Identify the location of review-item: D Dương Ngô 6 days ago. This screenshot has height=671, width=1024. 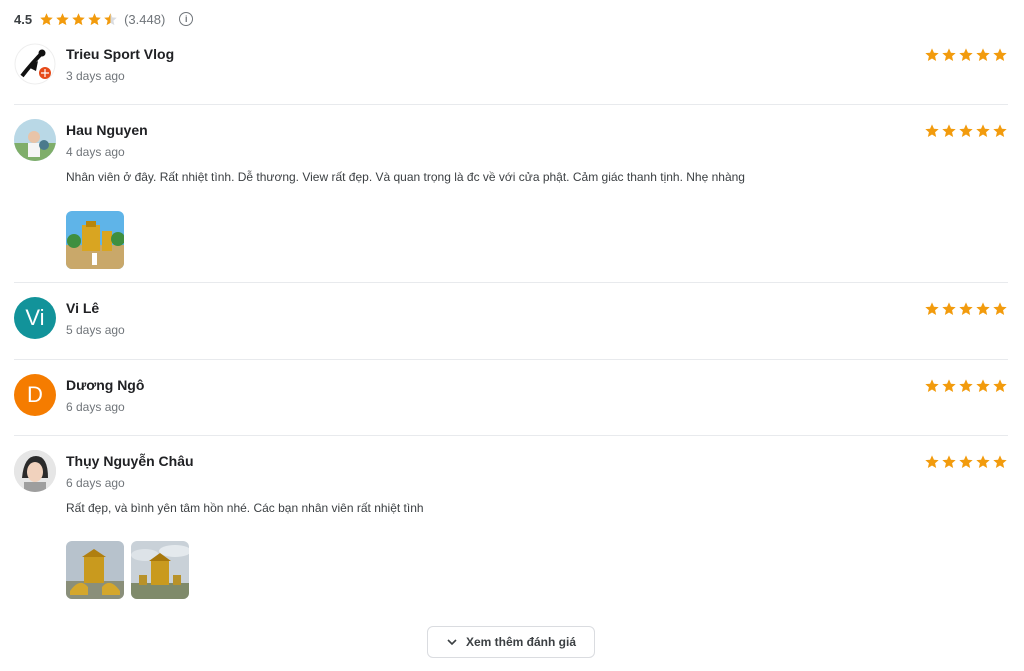
(511, 399).